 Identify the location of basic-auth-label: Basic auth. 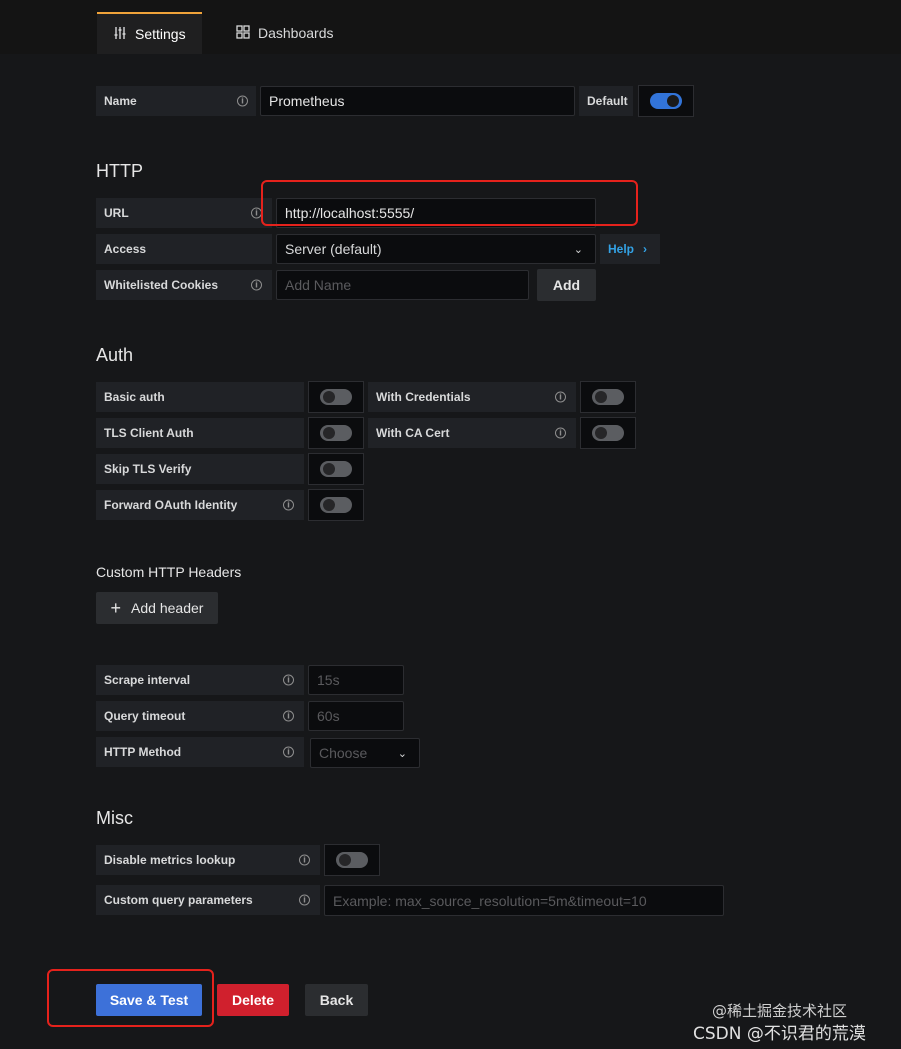
(200, 397).